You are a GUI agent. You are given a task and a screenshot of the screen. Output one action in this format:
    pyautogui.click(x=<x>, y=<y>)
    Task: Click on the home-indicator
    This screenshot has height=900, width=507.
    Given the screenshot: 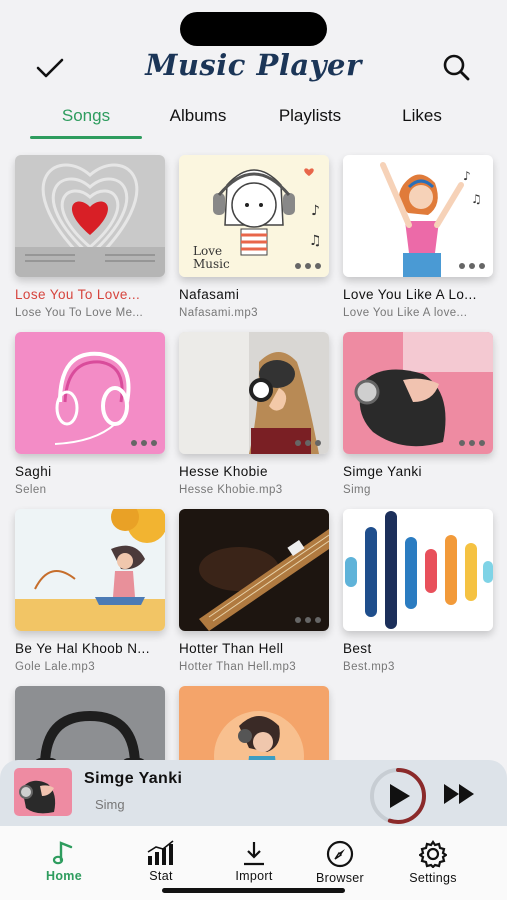 What is the action you would take?
    pyautogui.click(x=253, y=890)
    